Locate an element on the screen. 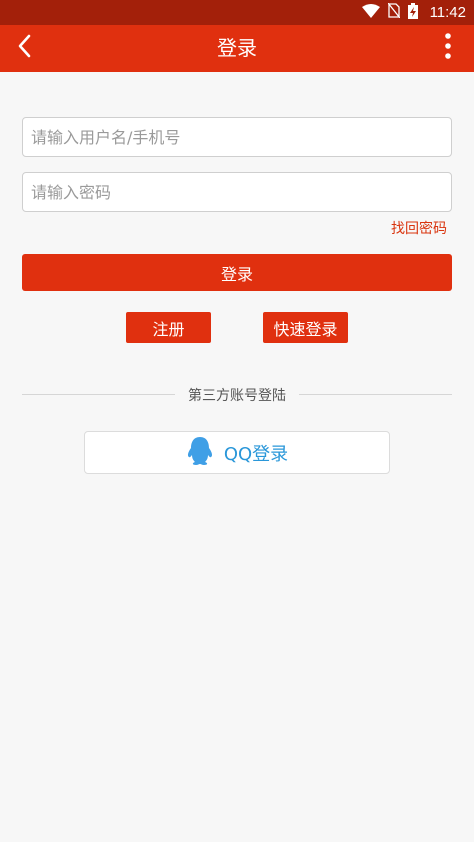 The width and height of the screenshot is (474, 842). more-vertical-icon is located at coordinates (448, 48).